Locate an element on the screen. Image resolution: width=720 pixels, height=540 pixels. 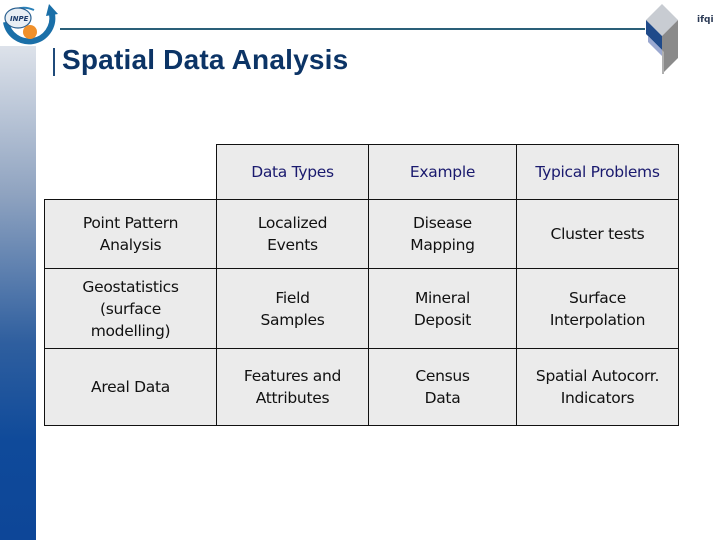
table-cell: Disease Mapping is located at coordinates (443, 234).